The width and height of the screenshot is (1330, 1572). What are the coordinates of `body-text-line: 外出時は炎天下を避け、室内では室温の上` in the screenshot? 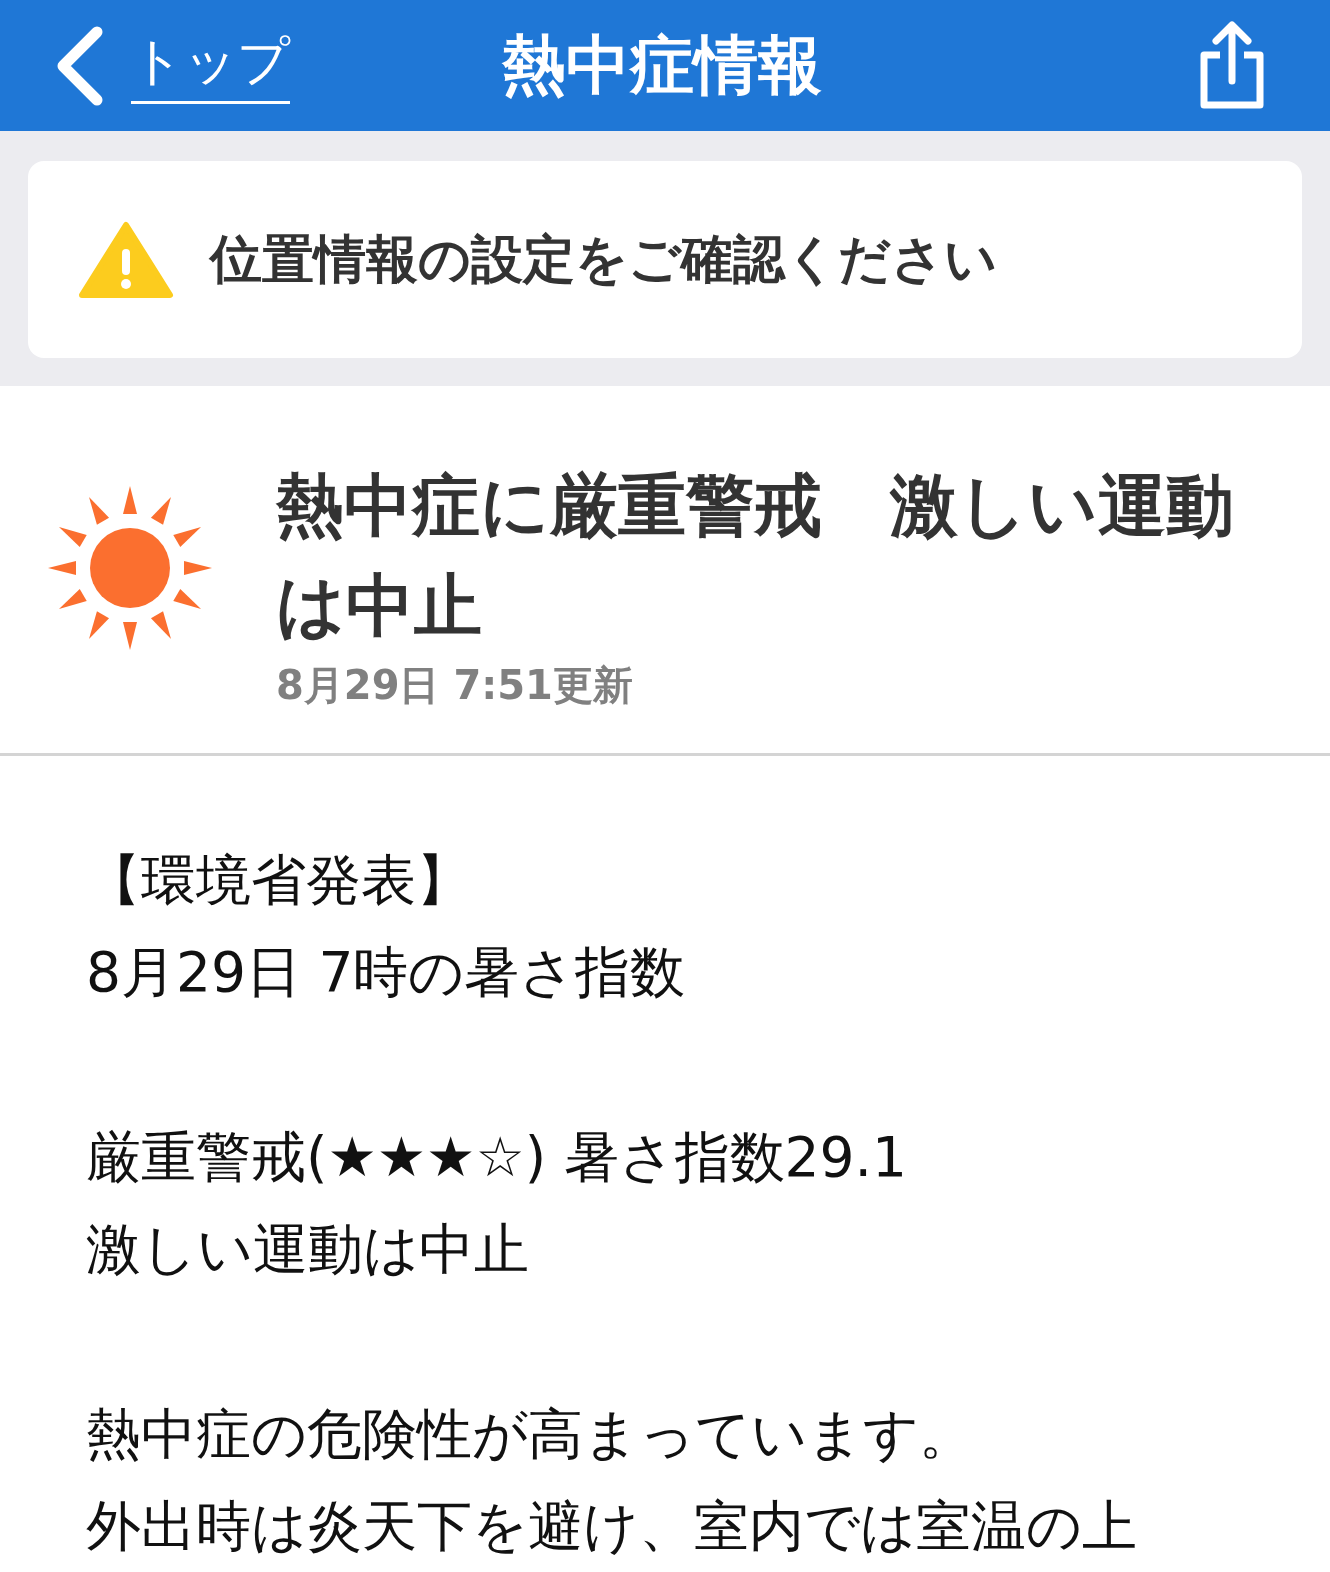 It's located at (612, 1526).